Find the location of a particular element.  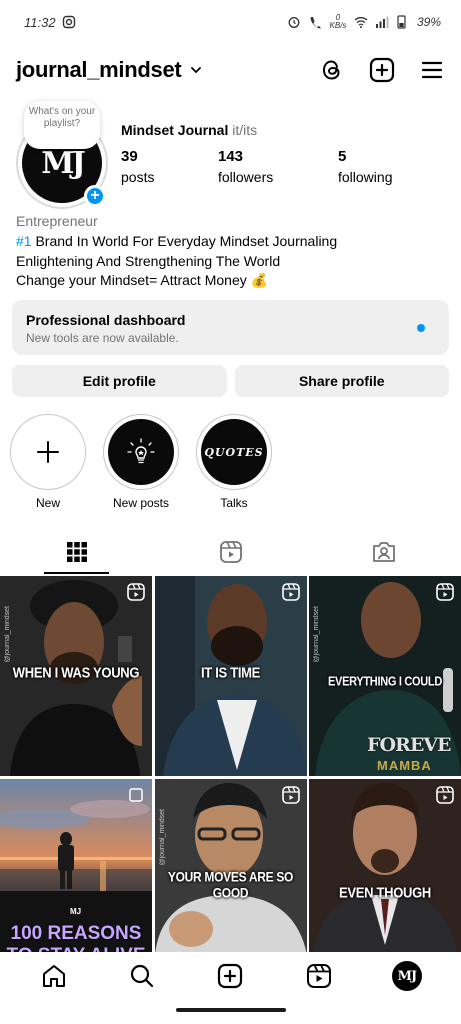

highlight-new: New is located at coordinates (48, 462).